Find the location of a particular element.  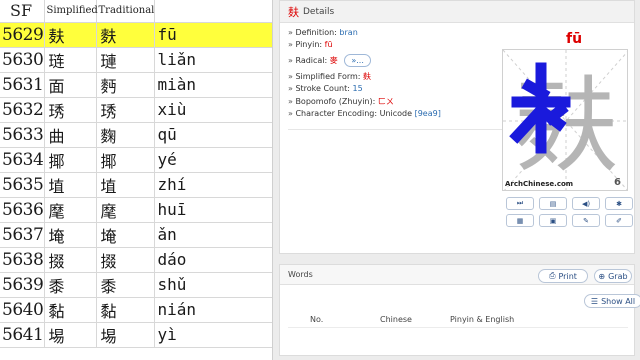

table-row: 5633 曲麴 qū is located at coordinates (136, 135).